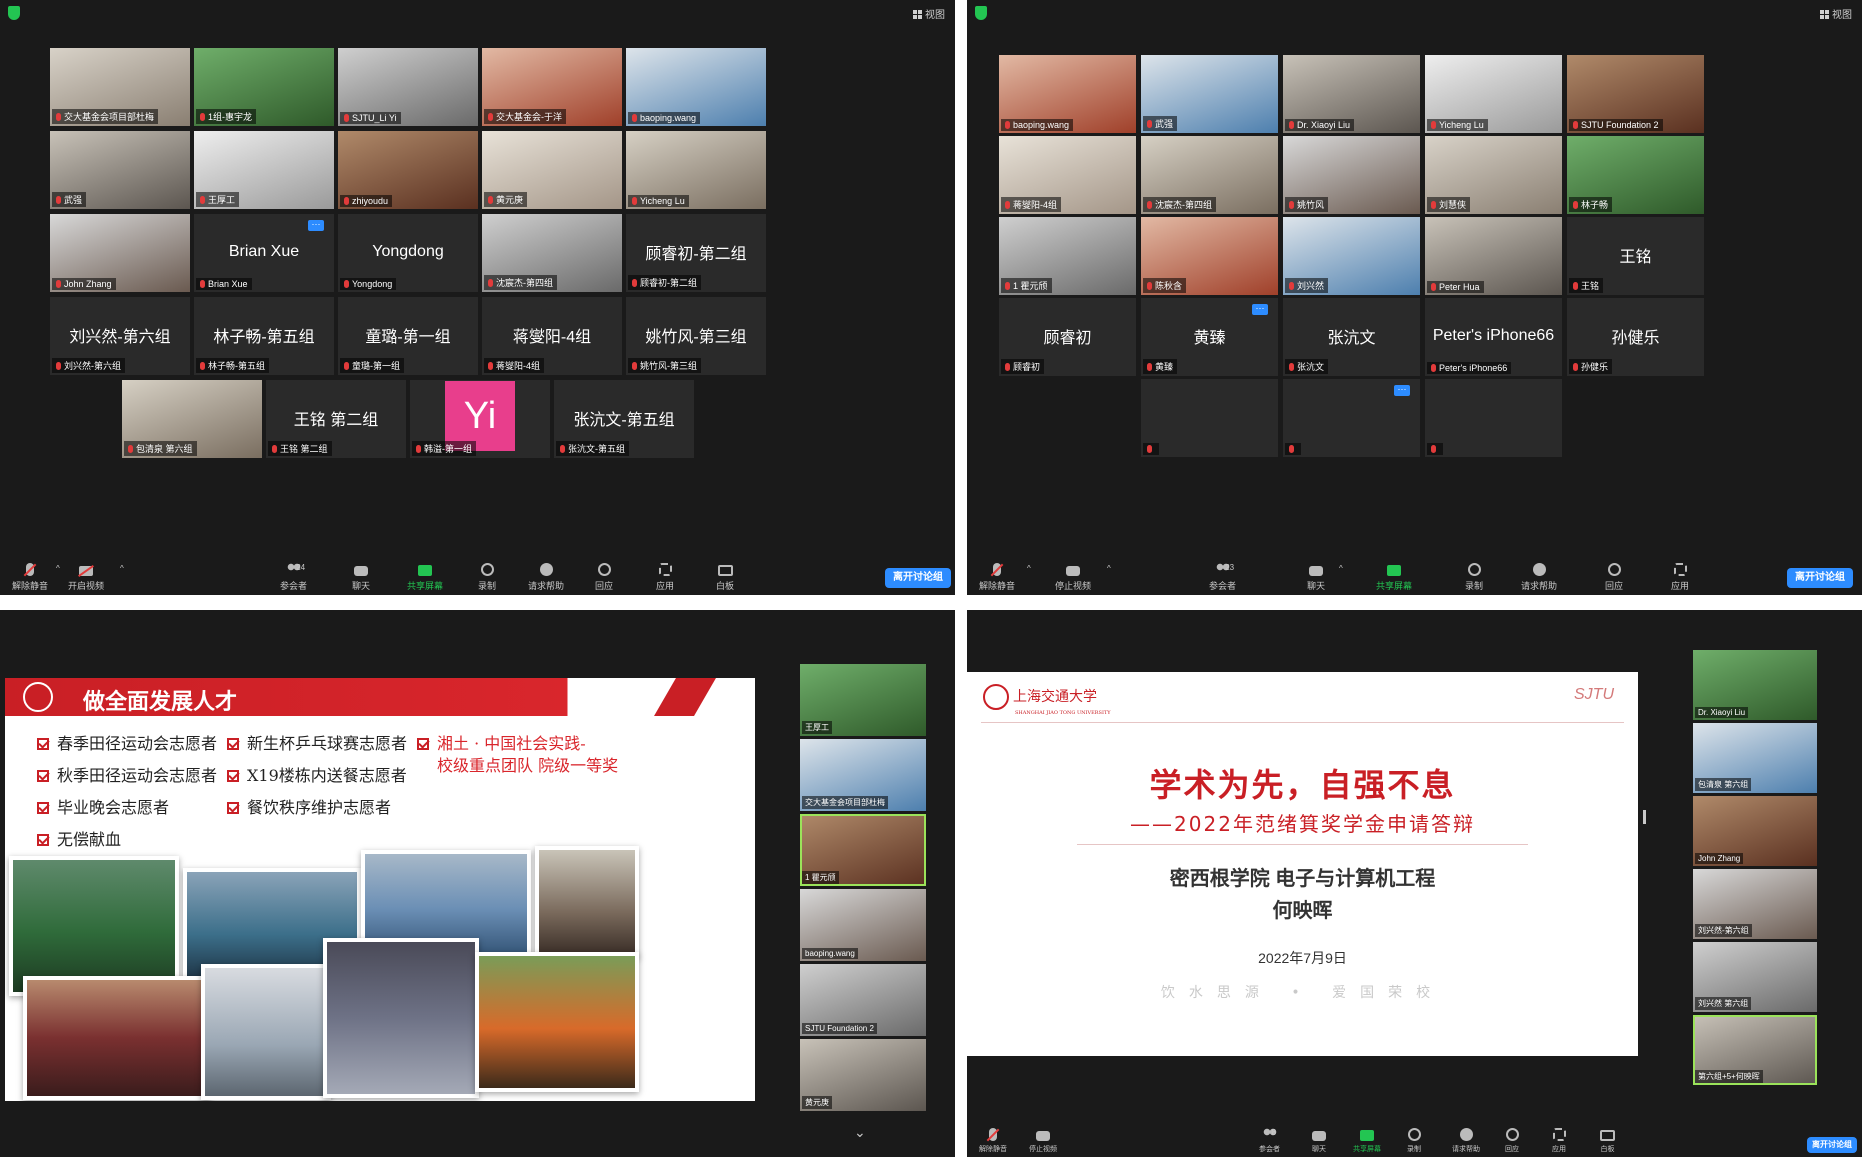  What do you see at coordinates (1222, 577) in the screenshot?
I see `participants-button: 23 参会者` at bounding box center [1222, 577].